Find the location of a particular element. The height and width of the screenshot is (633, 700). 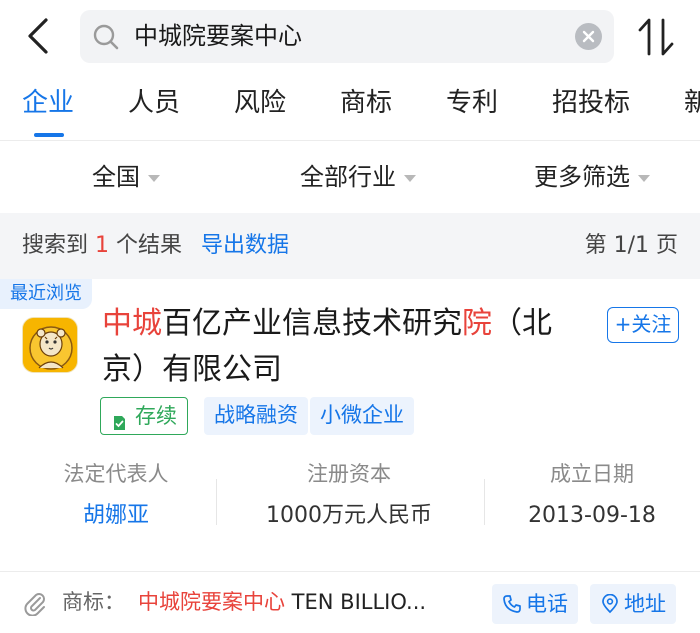

active-tab-indicator is located at coordinates (49, 135).